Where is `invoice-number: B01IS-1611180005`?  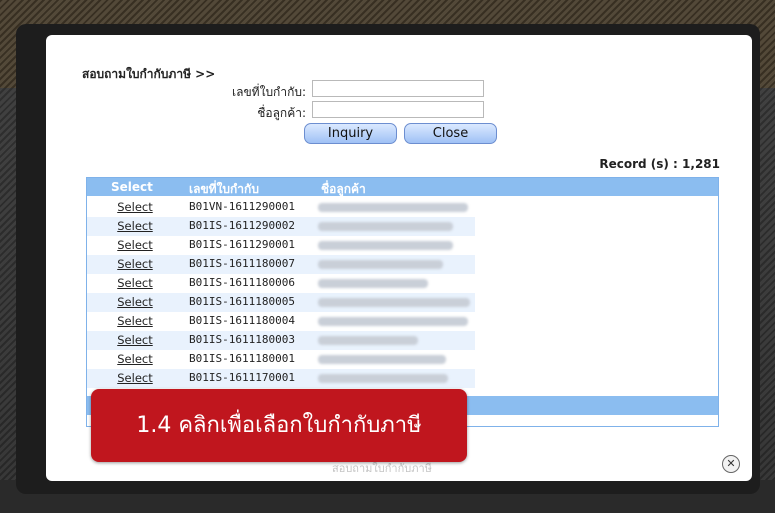 invoice-number: B01IS-1611180005 is located at coordinates (242, 301).